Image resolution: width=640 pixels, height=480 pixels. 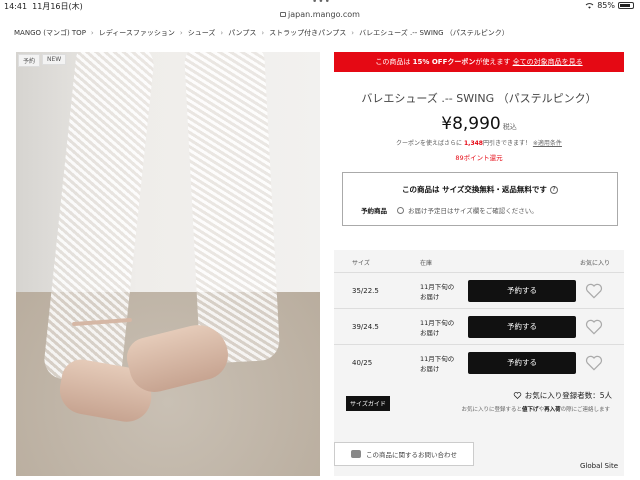 What do you see at coordinates (307, 33) in the screenshot?
I see `breadcrumb-item-strap-pumps: ストラップ付きパンプス` at bounding box center [307, 33].